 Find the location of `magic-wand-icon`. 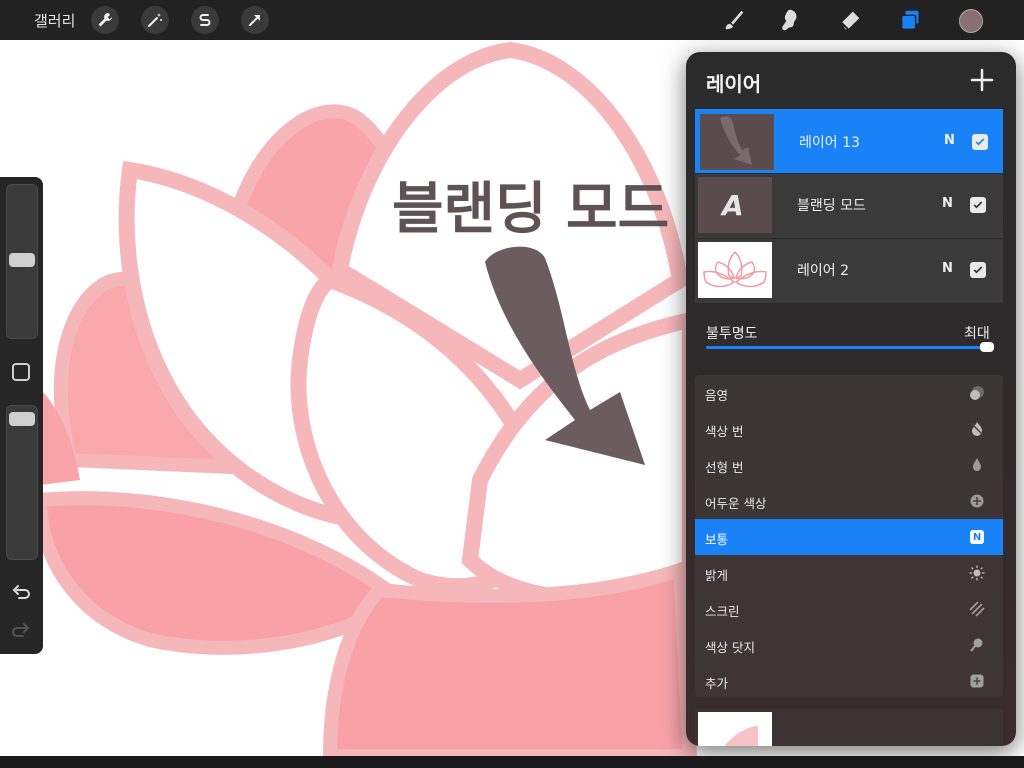

magic-wand-icon is located at coordinates (155, 20).